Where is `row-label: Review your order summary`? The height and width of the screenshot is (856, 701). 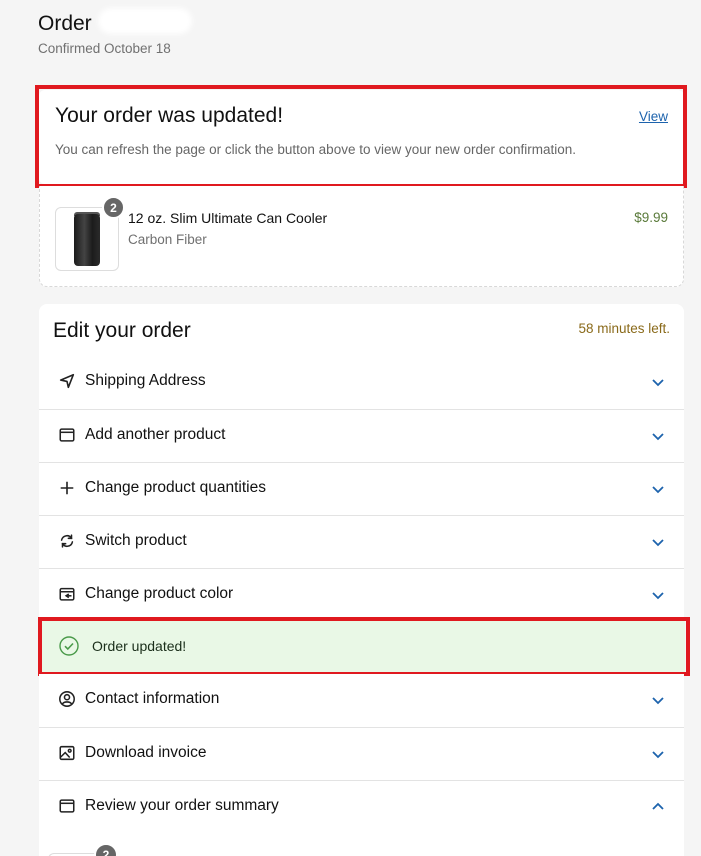
row-label: Review your order summary is located at coordinates (182, 805).